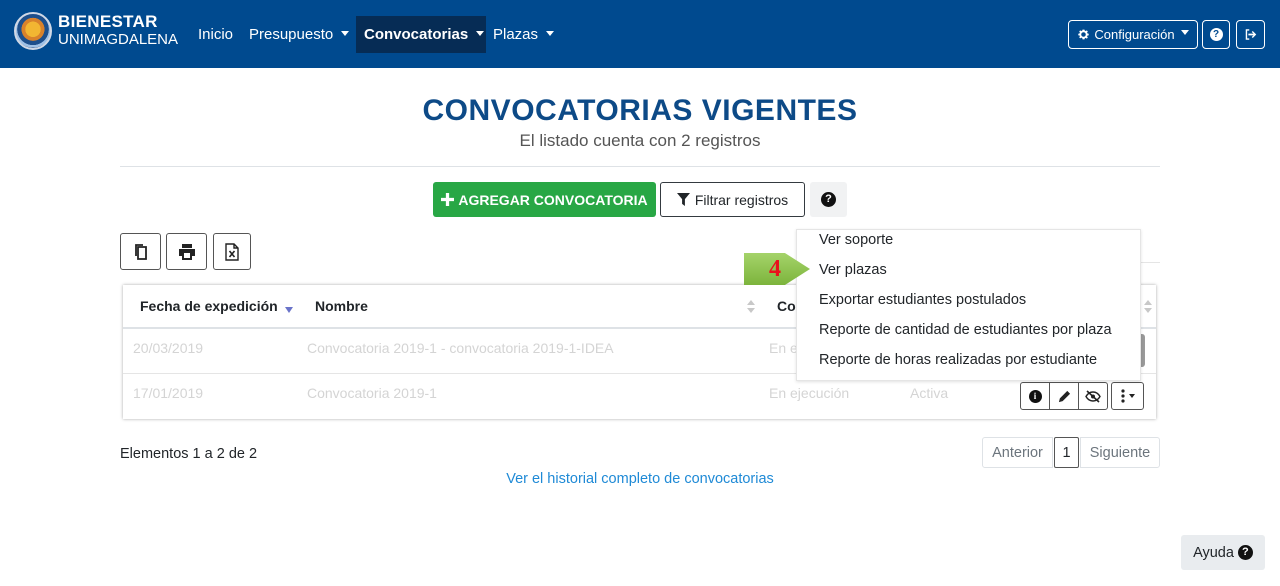 The width and height of the screenshot is (1280, 586). I want to click on page-title: CONVOCATORIAS VIGENTES, so click(640, 110).